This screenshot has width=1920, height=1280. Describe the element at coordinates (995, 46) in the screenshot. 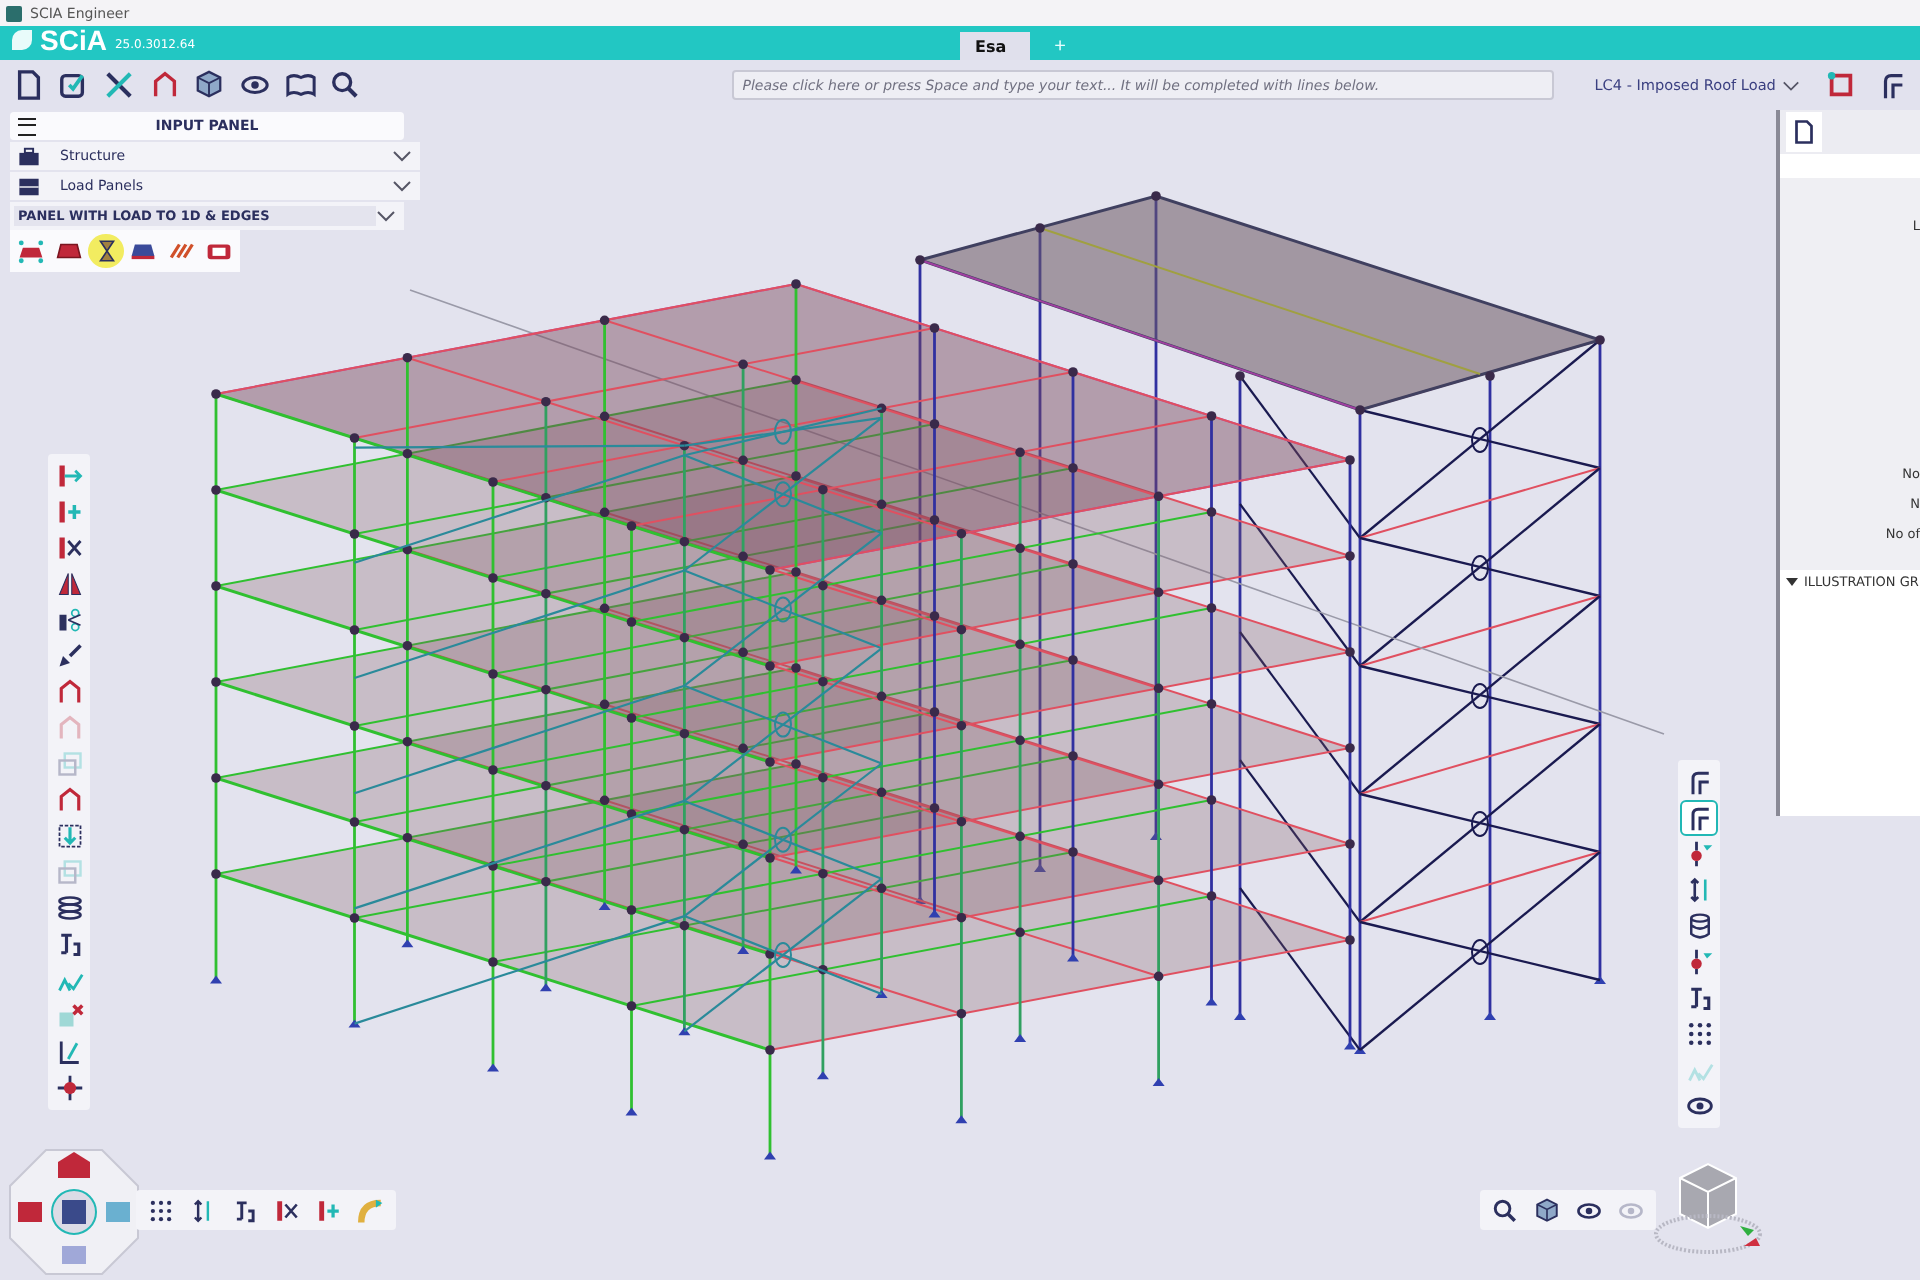

I see `document-tab: Esa` at that location.